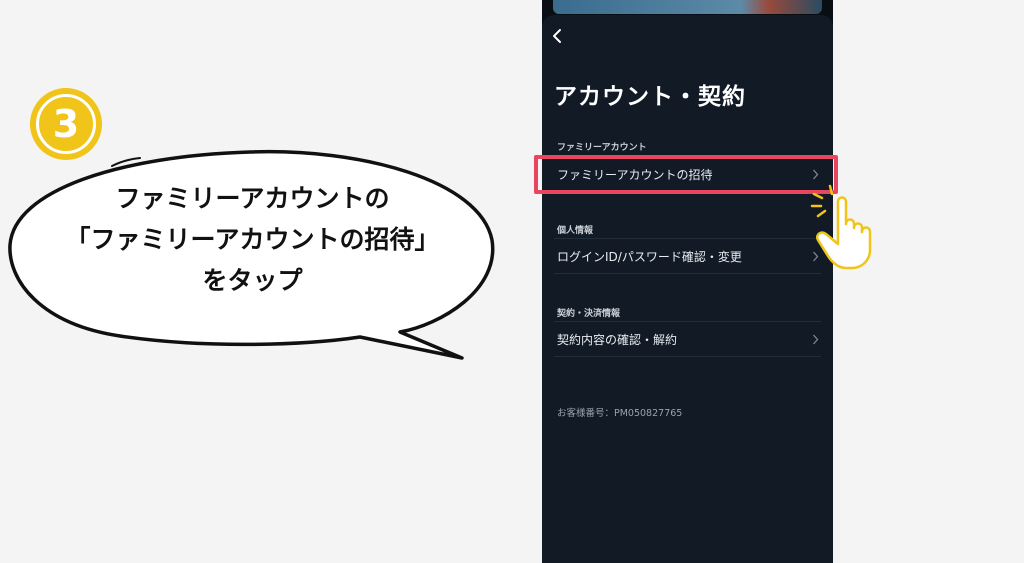 The width and height of the screenshot is (1024, 563). I want to click on highlight-frame, so click(686, 174).